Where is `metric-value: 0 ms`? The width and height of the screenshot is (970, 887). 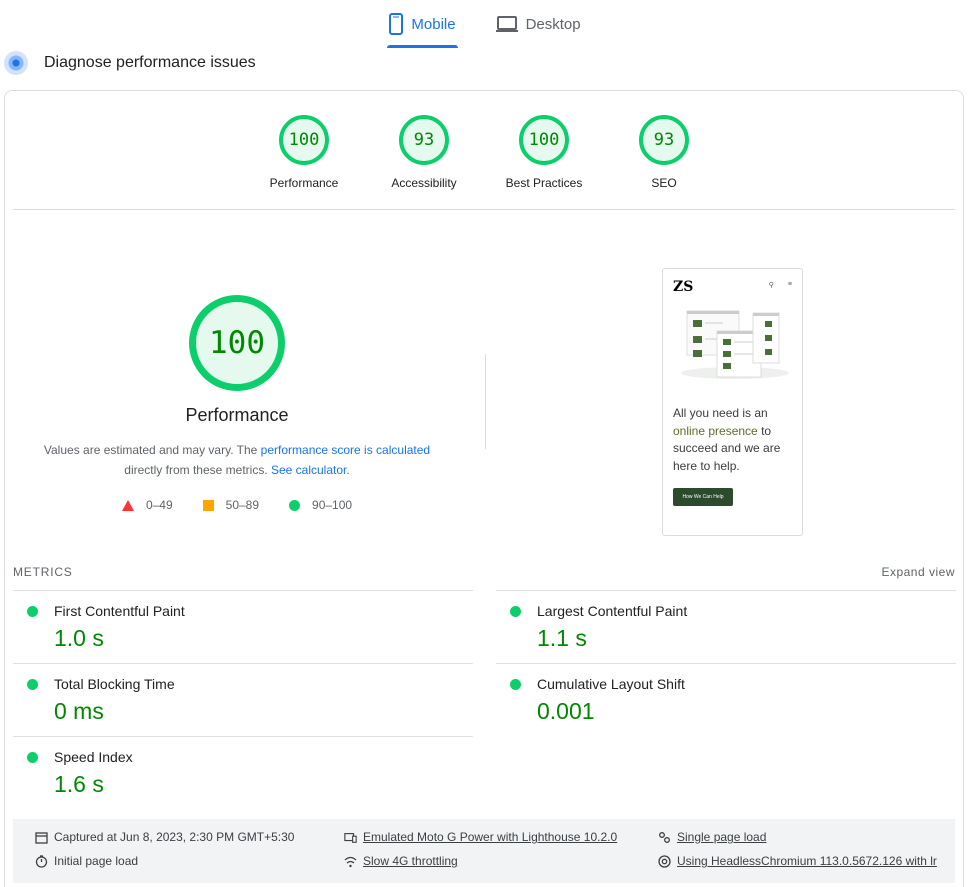
metric-value: 0 ms is located at coordinates (79, 711).